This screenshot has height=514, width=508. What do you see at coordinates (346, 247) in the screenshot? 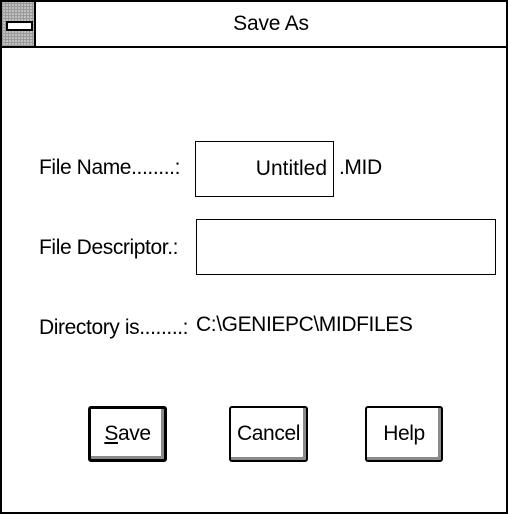
I see `file-descriptor-input` at bounding box center [346, 247].